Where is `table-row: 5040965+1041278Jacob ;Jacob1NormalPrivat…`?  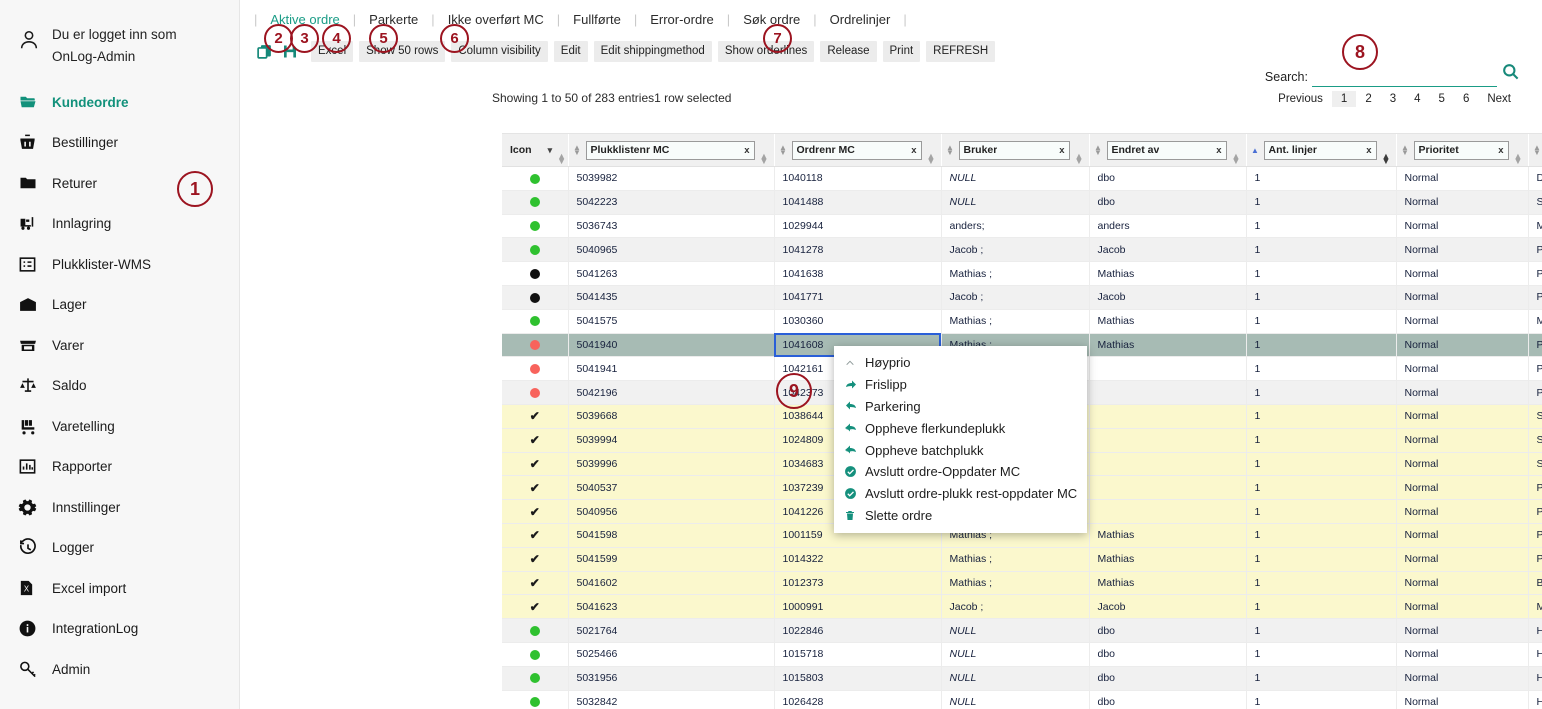
table-row: 5040965+1041278Jacob ;Jacob1NormalPrivat… is located at coordinates (1022, 250).